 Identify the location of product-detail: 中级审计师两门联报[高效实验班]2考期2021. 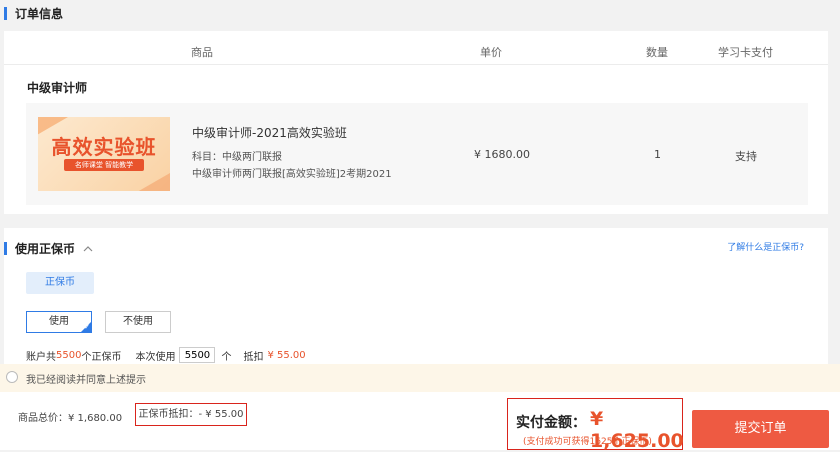
(292, 174).